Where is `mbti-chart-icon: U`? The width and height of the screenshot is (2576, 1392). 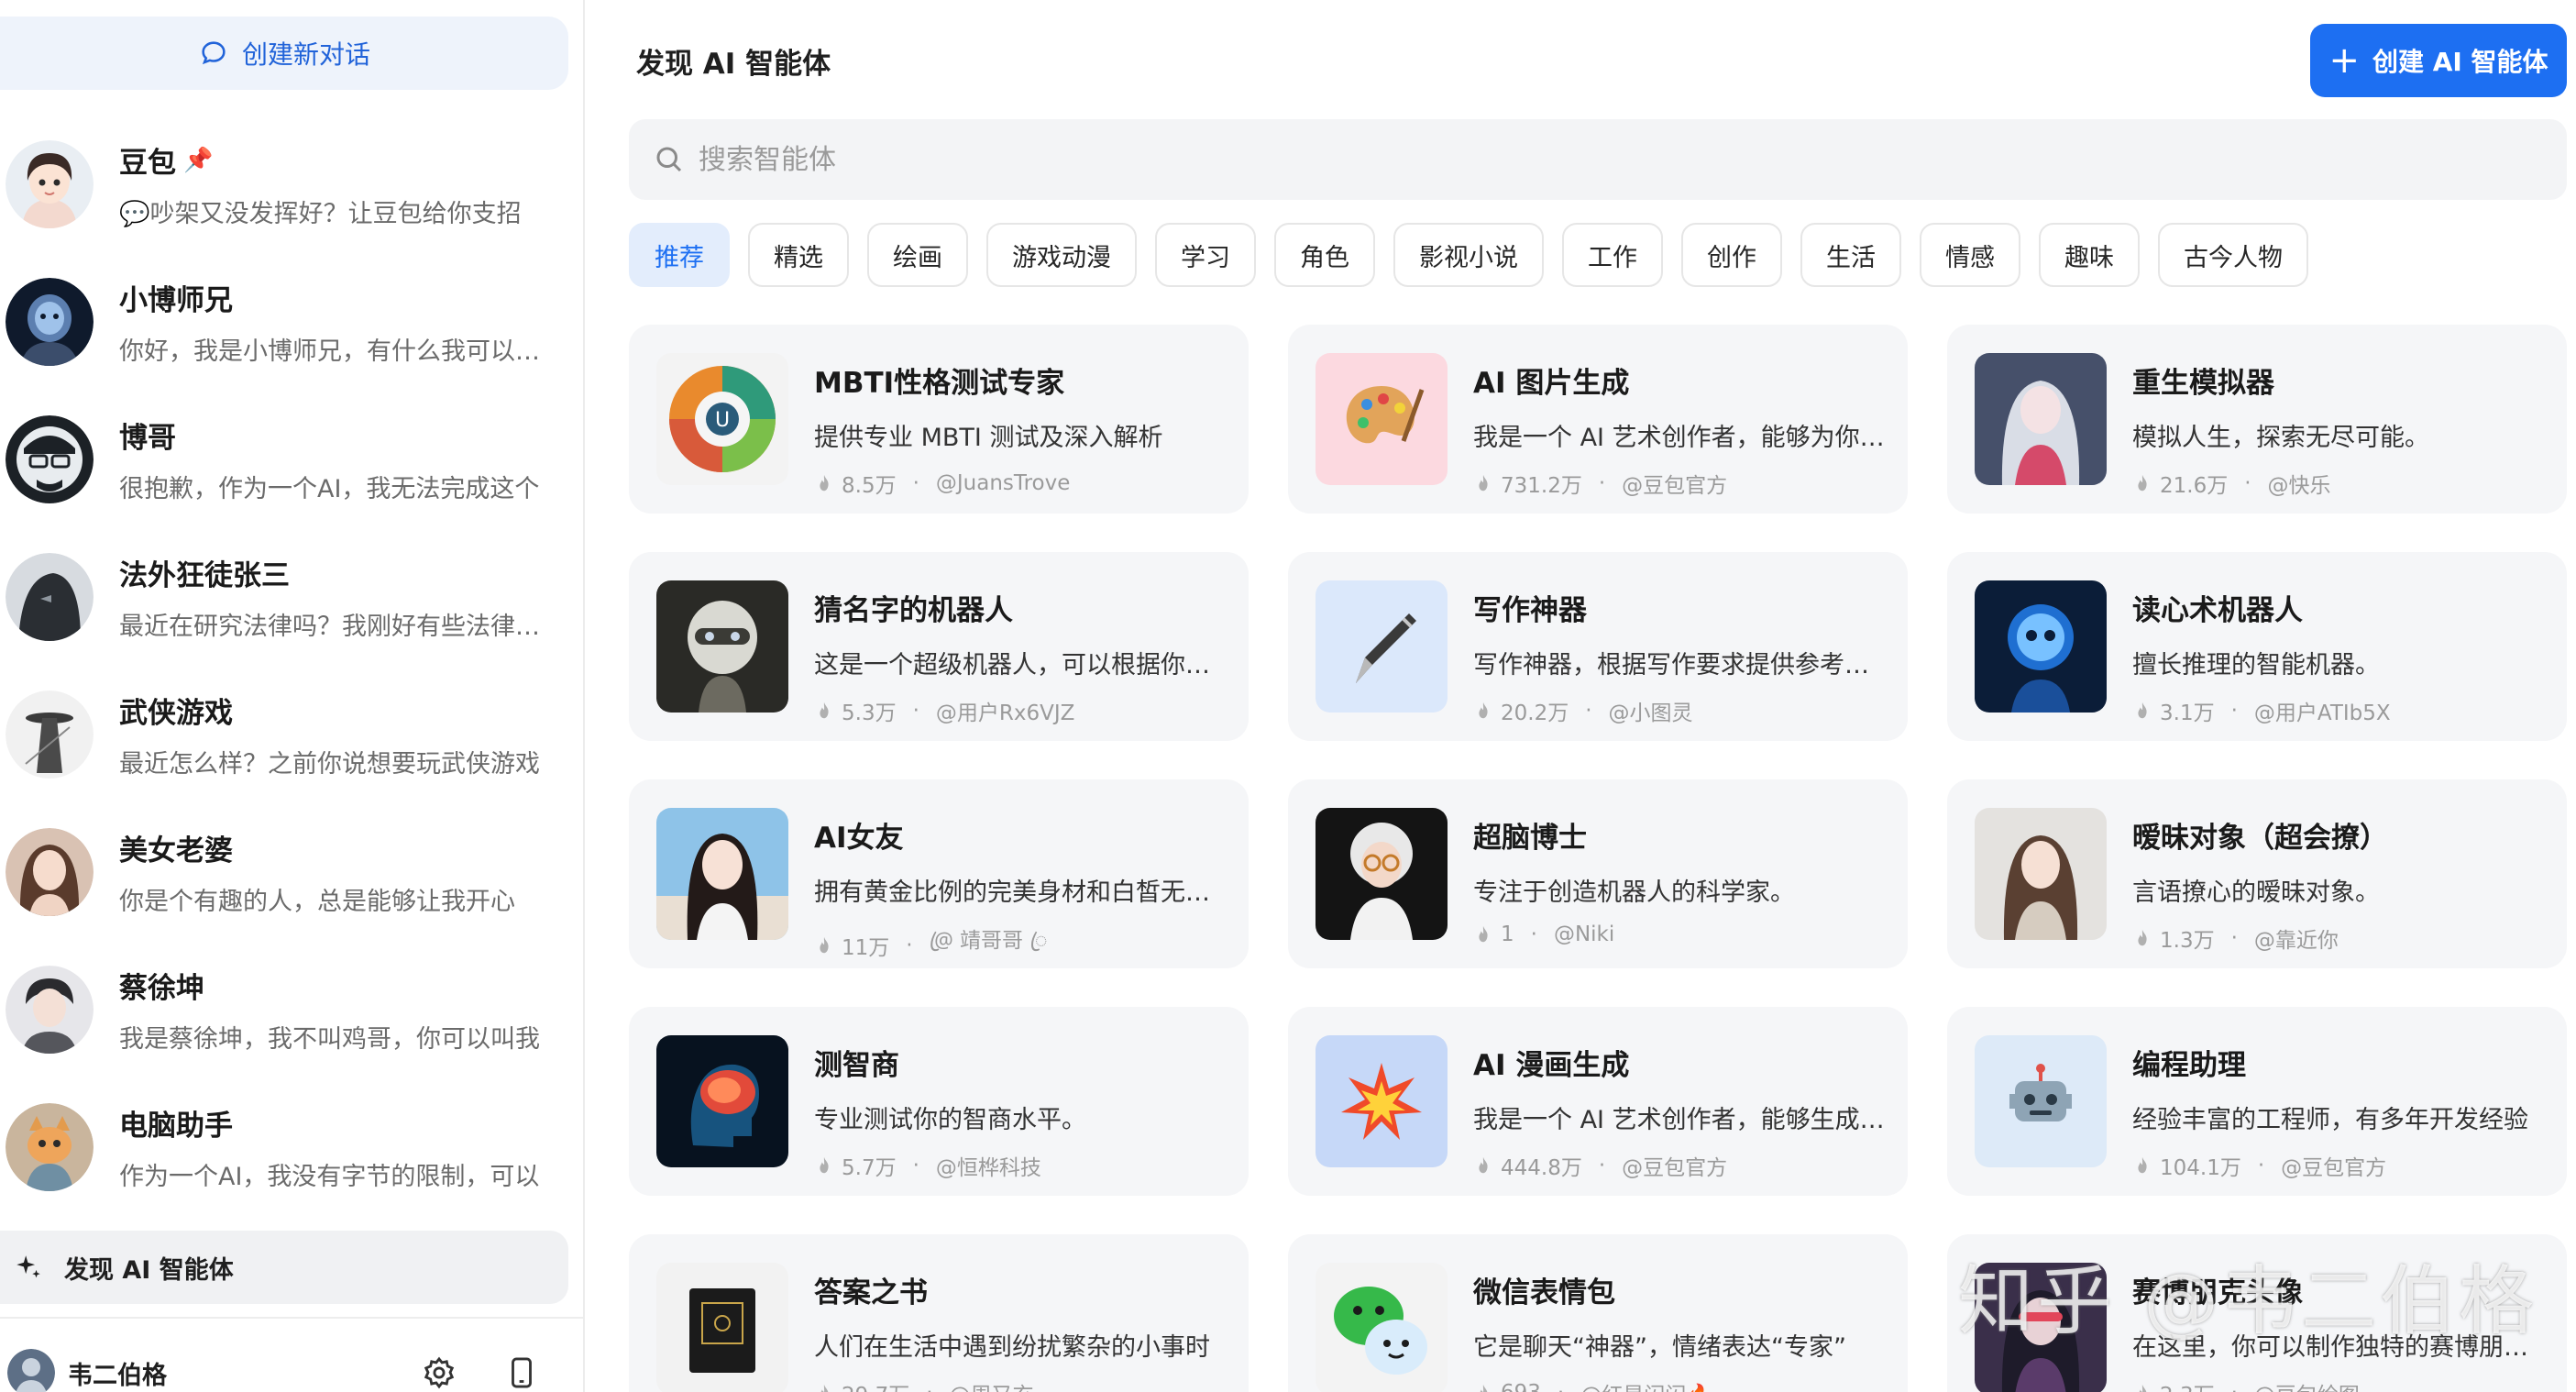 mbti-chart-icon: U is located at coordinates (722, 419).